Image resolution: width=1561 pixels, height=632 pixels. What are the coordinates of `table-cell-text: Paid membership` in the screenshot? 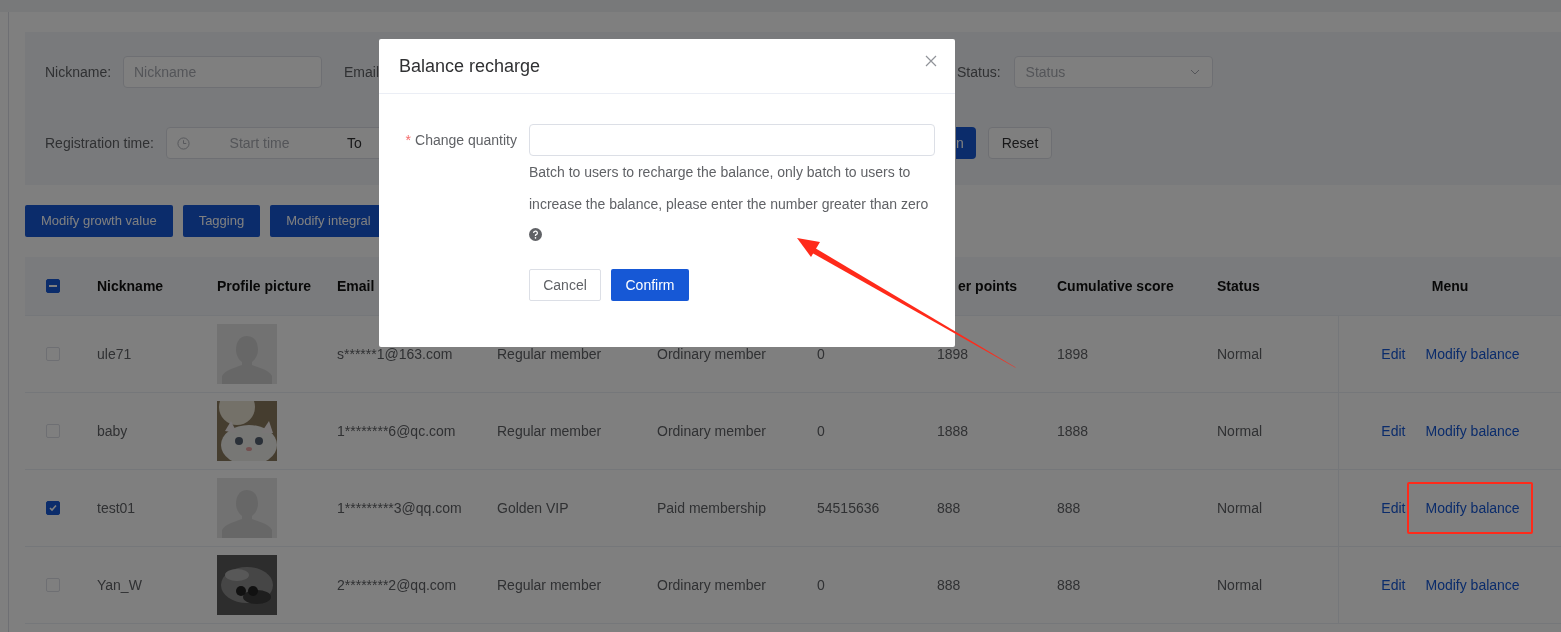 It's located at (712, 508).